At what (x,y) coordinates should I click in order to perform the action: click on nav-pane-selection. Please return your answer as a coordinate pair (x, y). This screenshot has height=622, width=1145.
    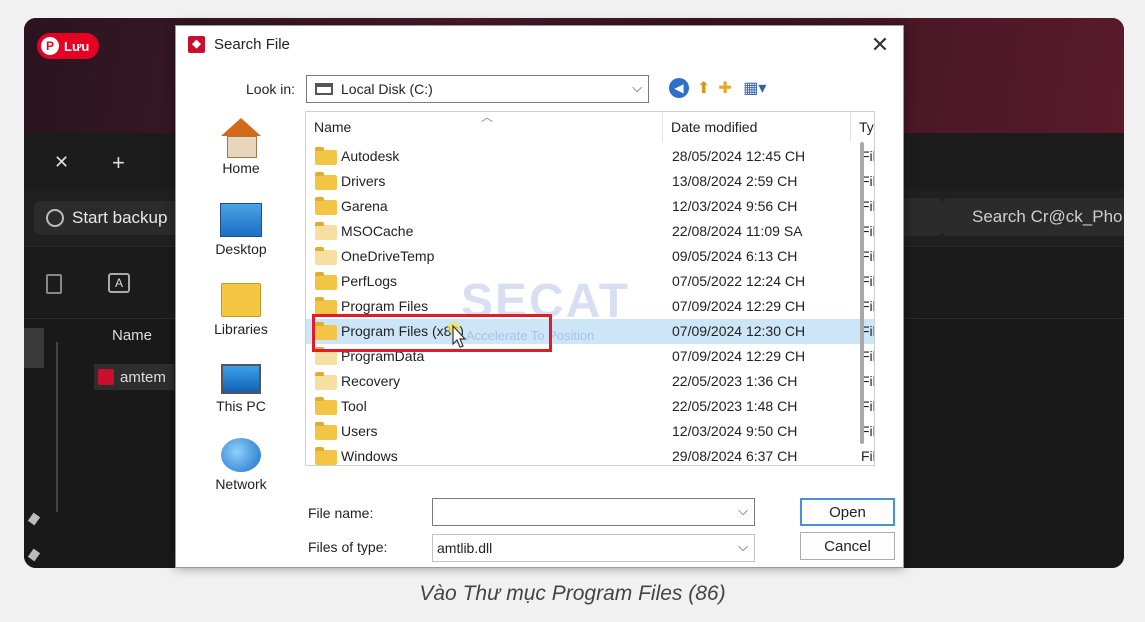
    Looking at the image, I should click on (34, 348).